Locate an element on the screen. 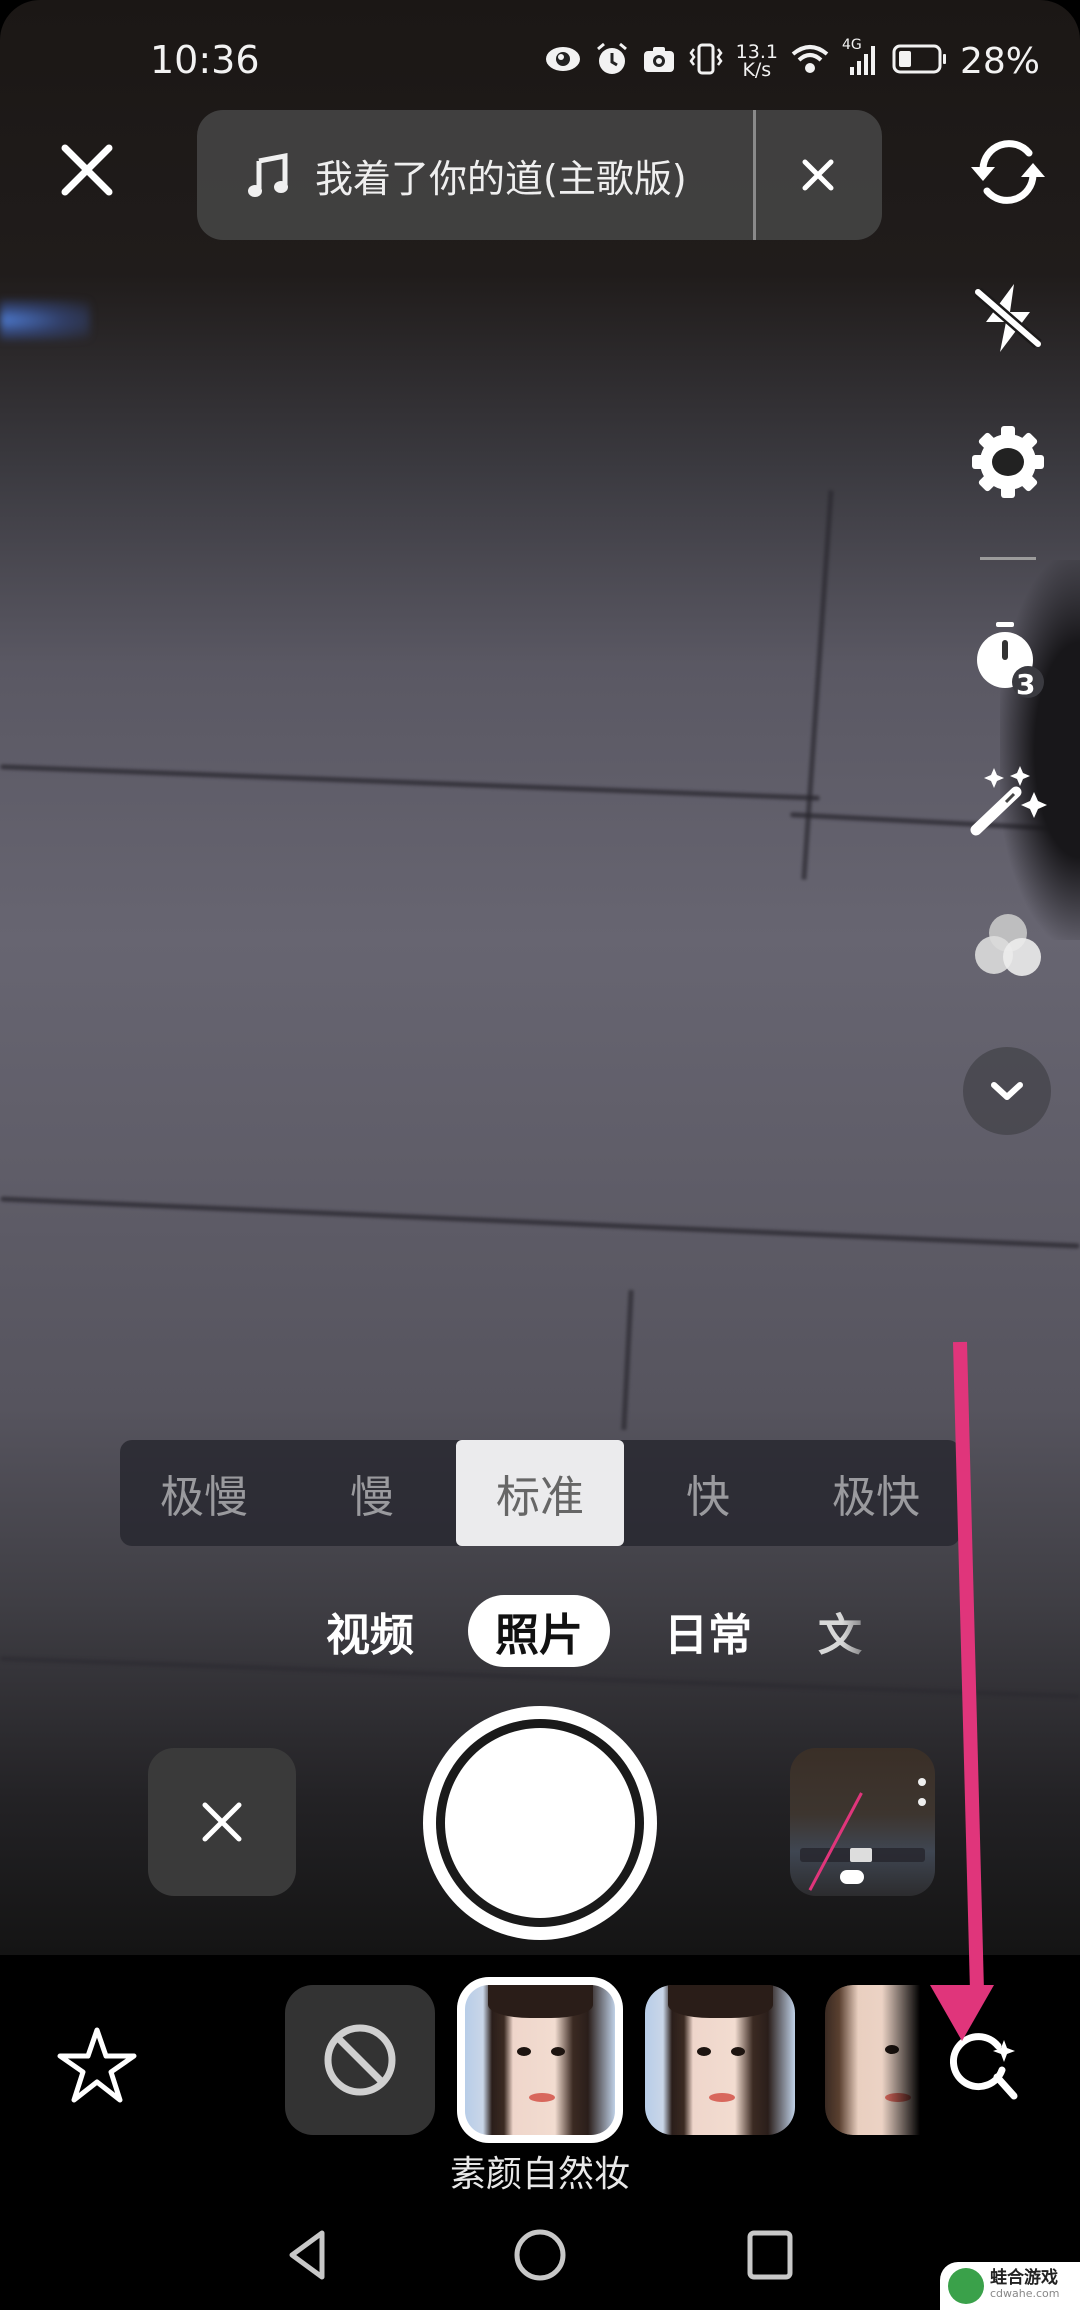 Image resolution: width=1080 pixels, height=2310 pixels. nav-recents-button is located at coordinates (770, 2255).